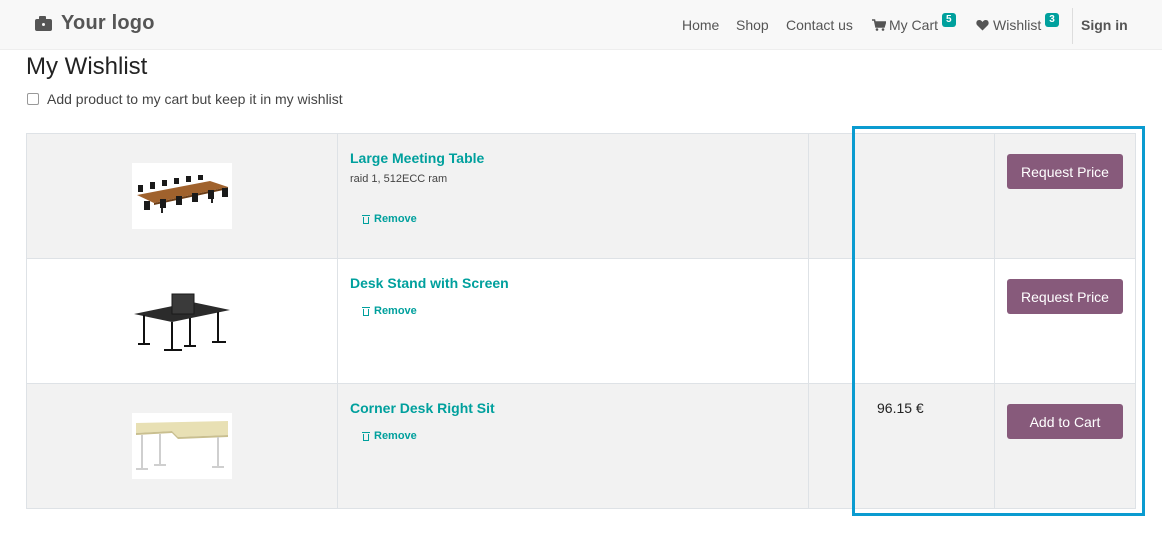  I want to click on nav-cart-link: My Cart 5, so click(914, 23).